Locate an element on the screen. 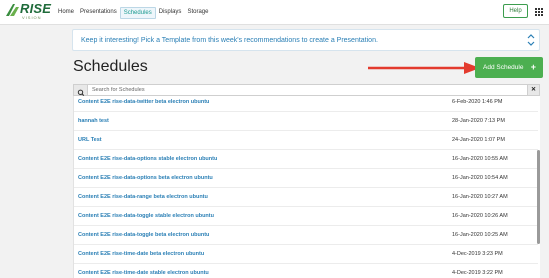 The height and width of the screenshot is (278, 549). nav-item-home: Home is located at coordinates (66, 13).